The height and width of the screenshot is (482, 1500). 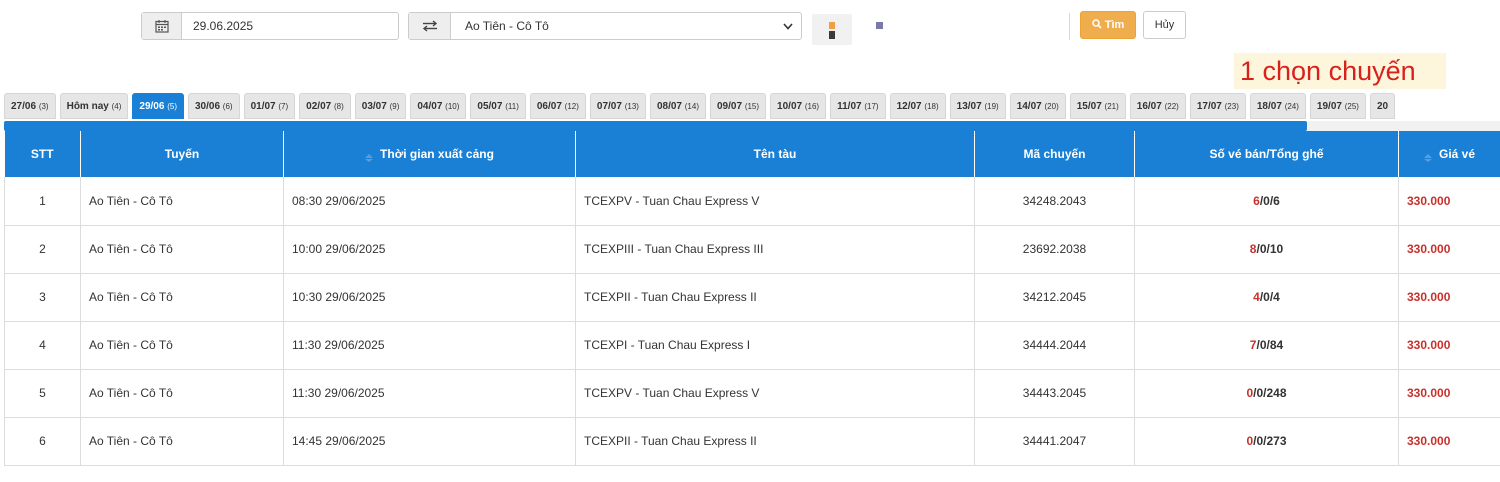 I want to click on search-button-label: Tìm, so click(x=1114, y=25).